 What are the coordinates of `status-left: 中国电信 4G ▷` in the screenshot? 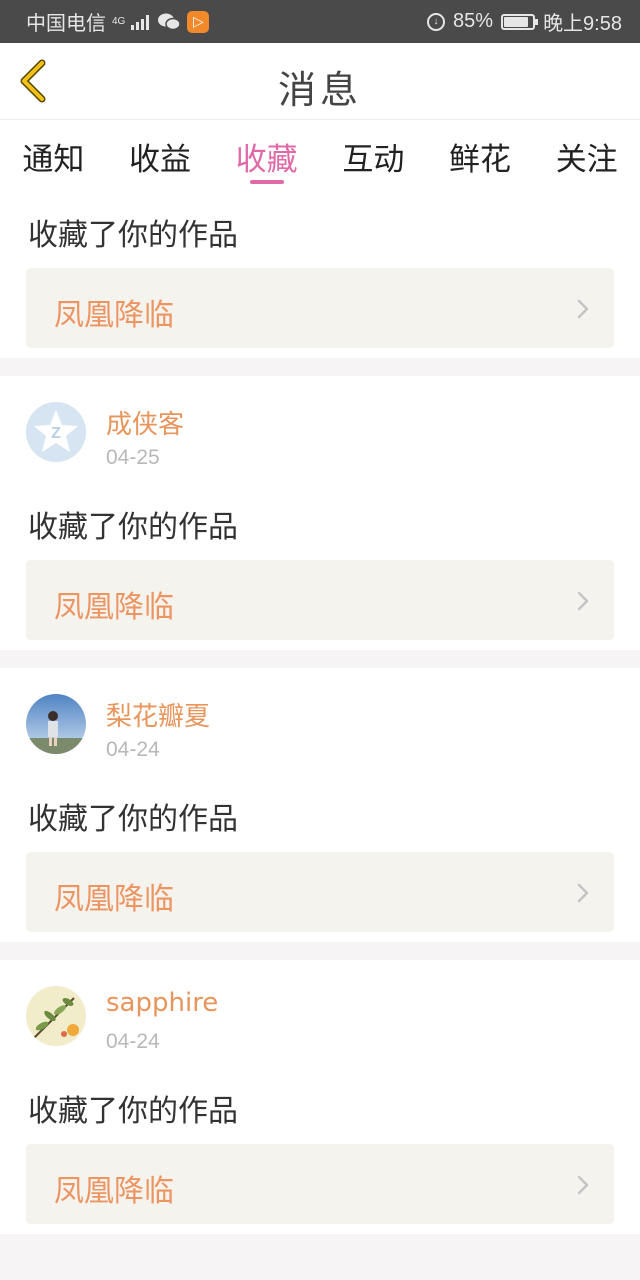 It's located at (120, 21).